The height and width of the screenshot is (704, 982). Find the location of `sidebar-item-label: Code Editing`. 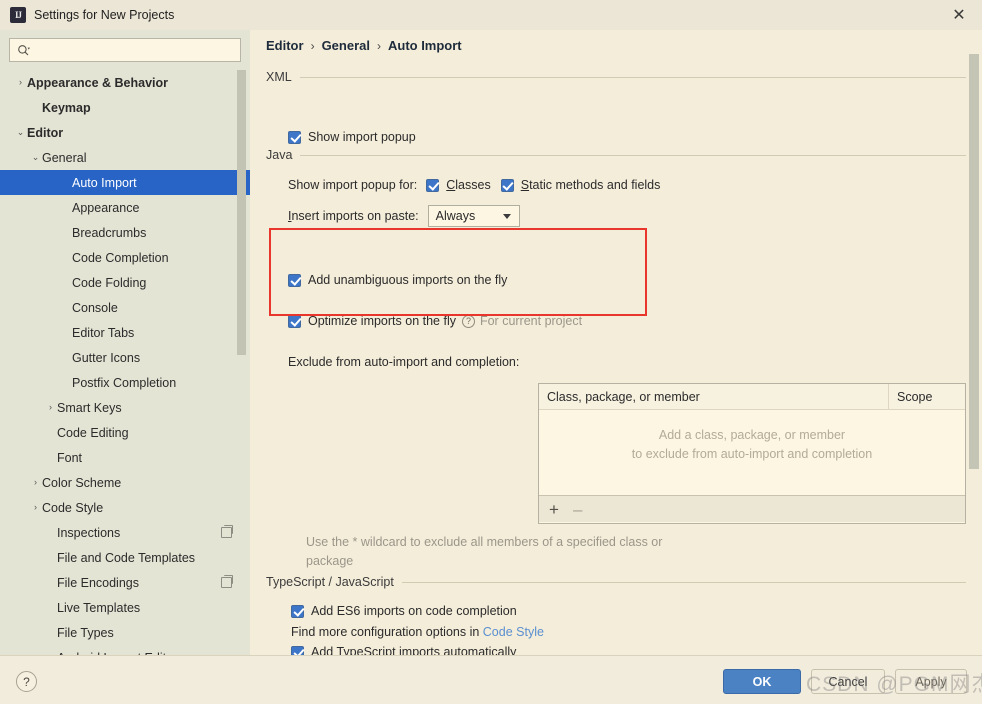

sidebar-item-label: Code Editing is located at coordinates (93, 432).